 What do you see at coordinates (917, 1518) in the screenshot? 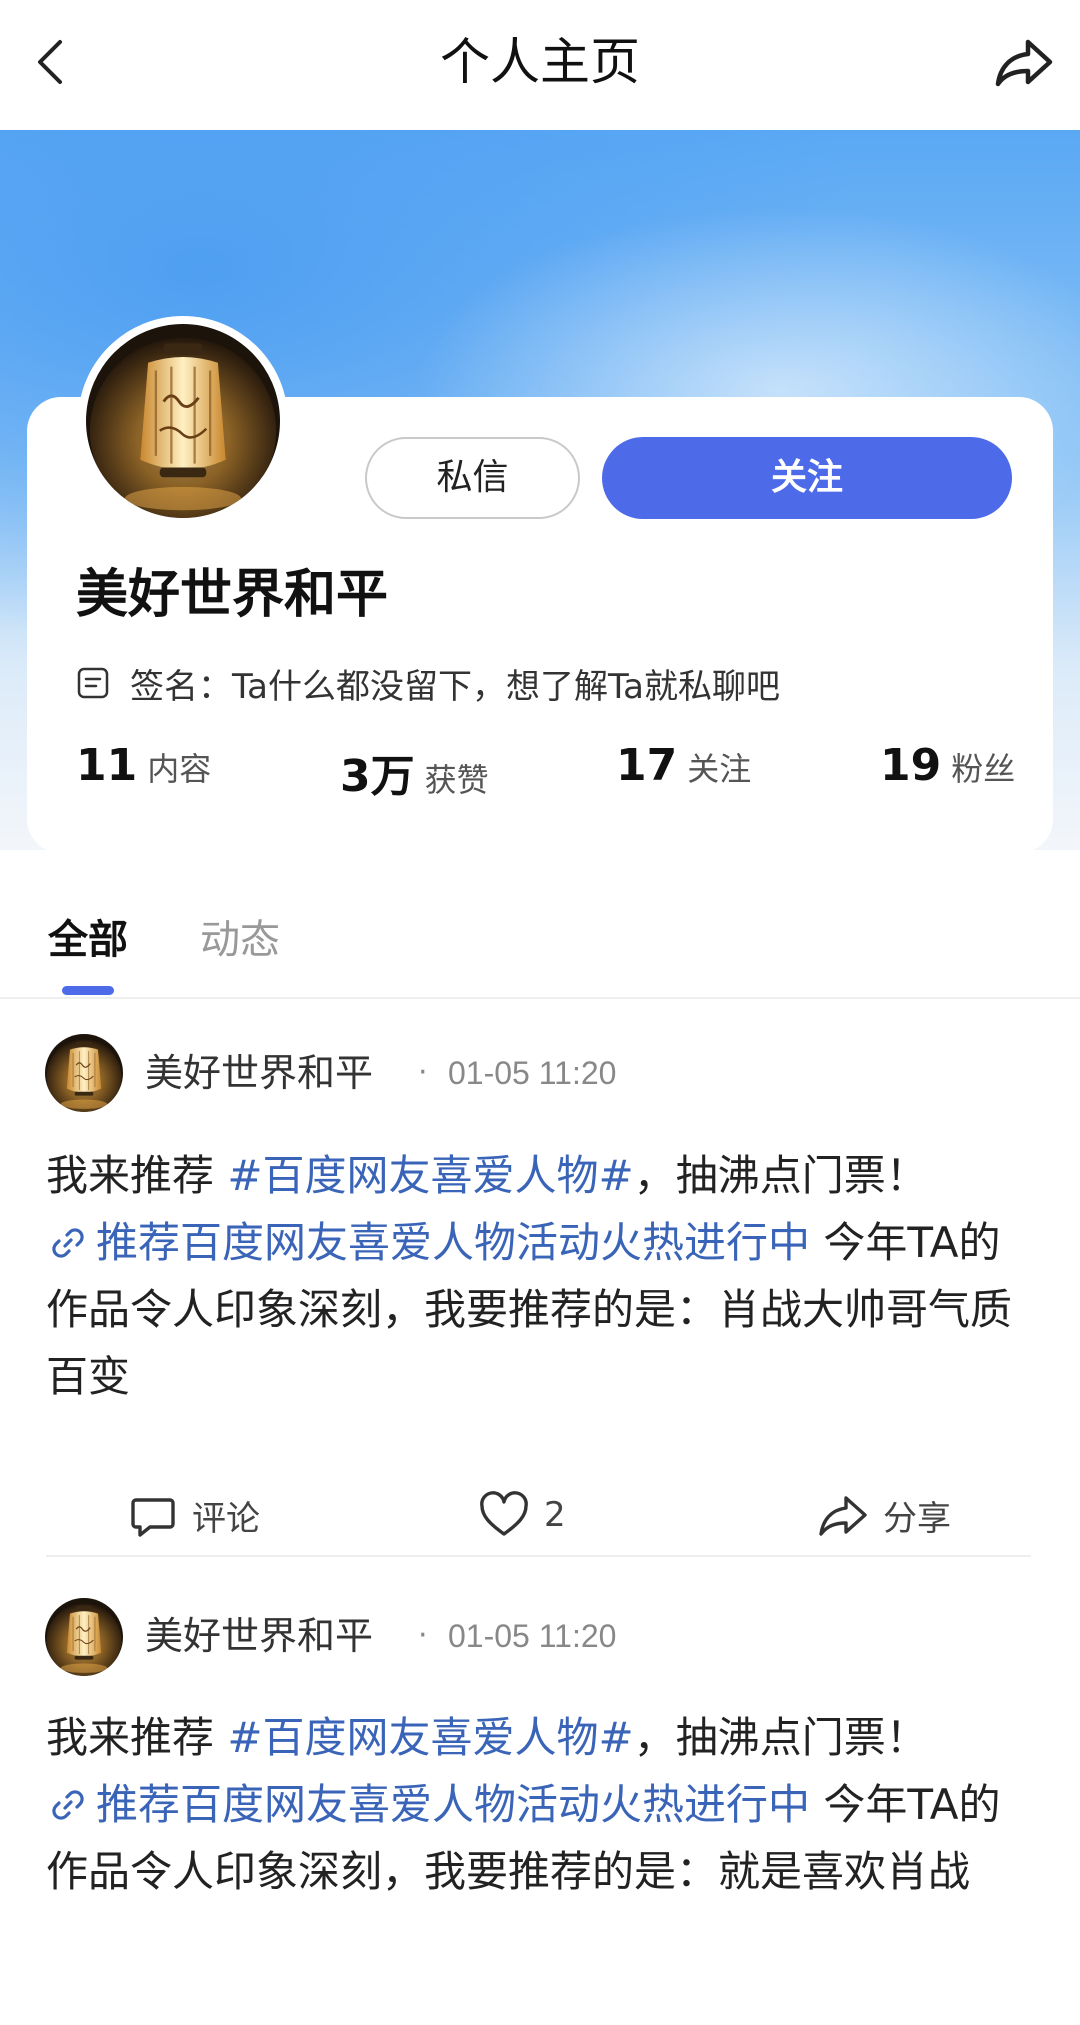
I see `share-label: 分享` at bounding box center [917, 1518].